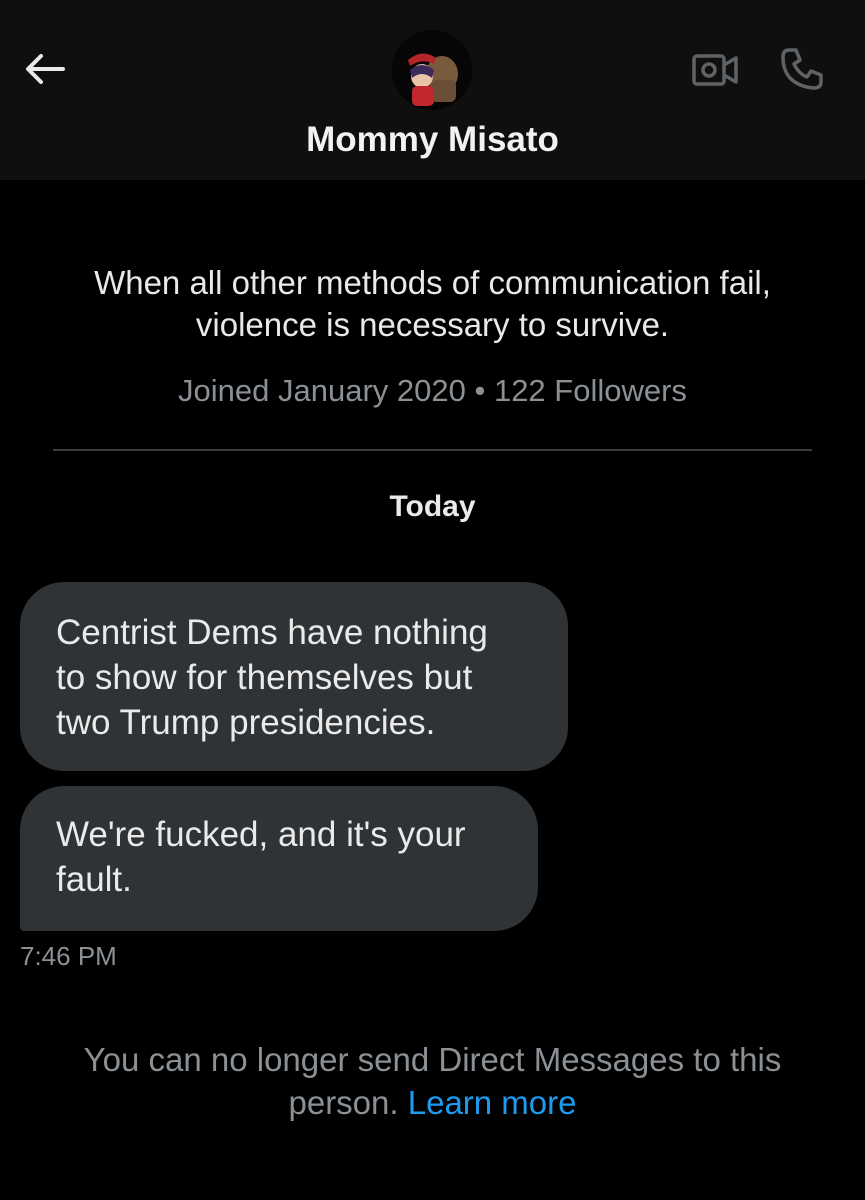  What do you see at coordinates (343, 1102) in the screenshot?
I see `notice-text: person.` at bounding box center [343, 1102].